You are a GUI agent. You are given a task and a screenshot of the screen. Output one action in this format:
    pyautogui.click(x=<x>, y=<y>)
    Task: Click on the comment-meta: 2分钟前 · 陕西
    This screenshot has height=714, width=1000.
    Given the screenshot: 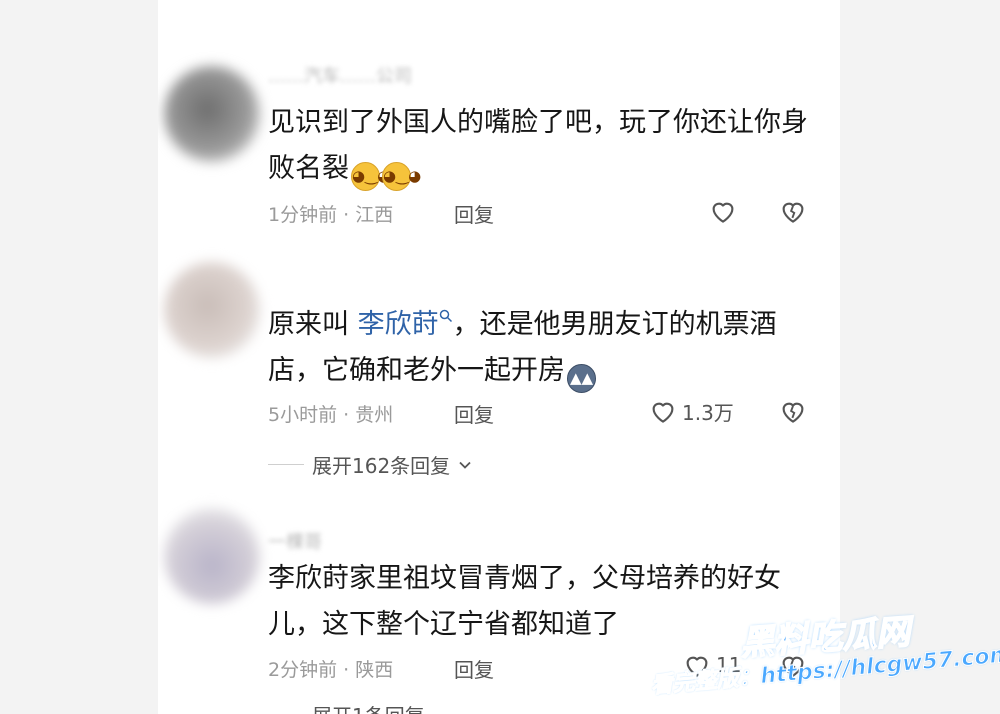 What is the action you would take?
    pyautogui.click(x=331, y=670)
    